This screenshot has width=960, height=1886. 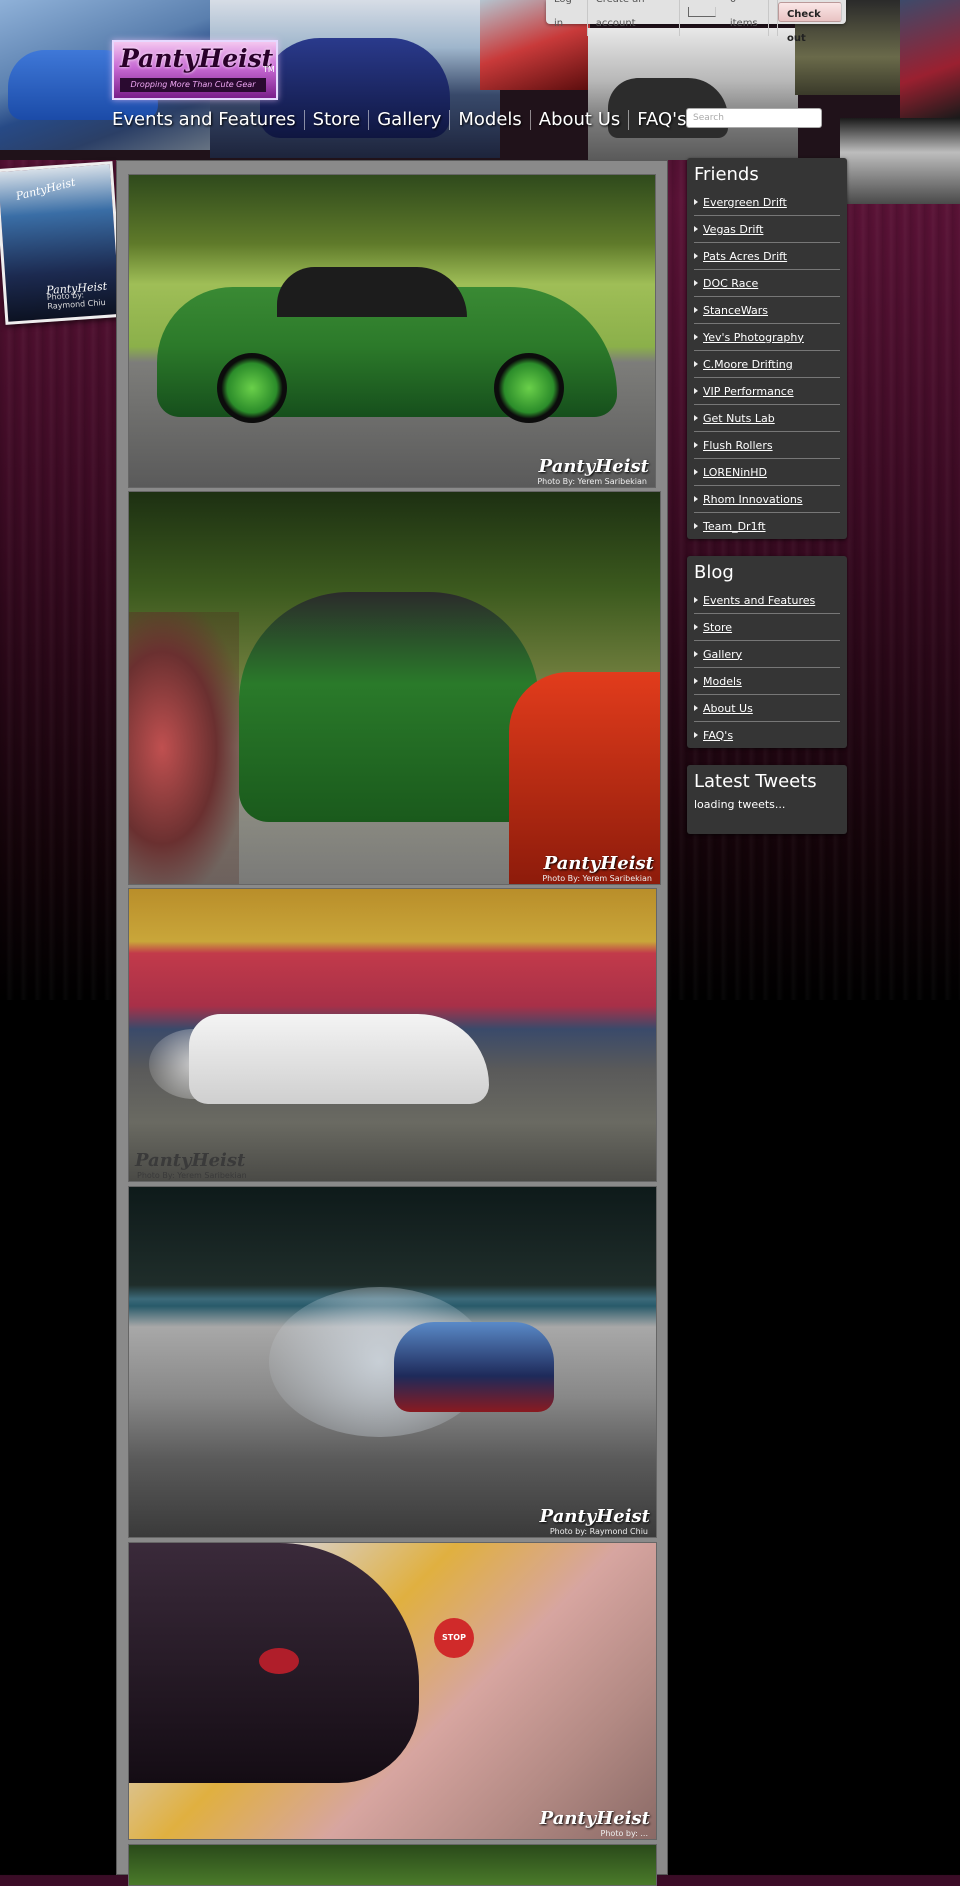 I want to click on nav-models: Models, so click(x=490, y=120).